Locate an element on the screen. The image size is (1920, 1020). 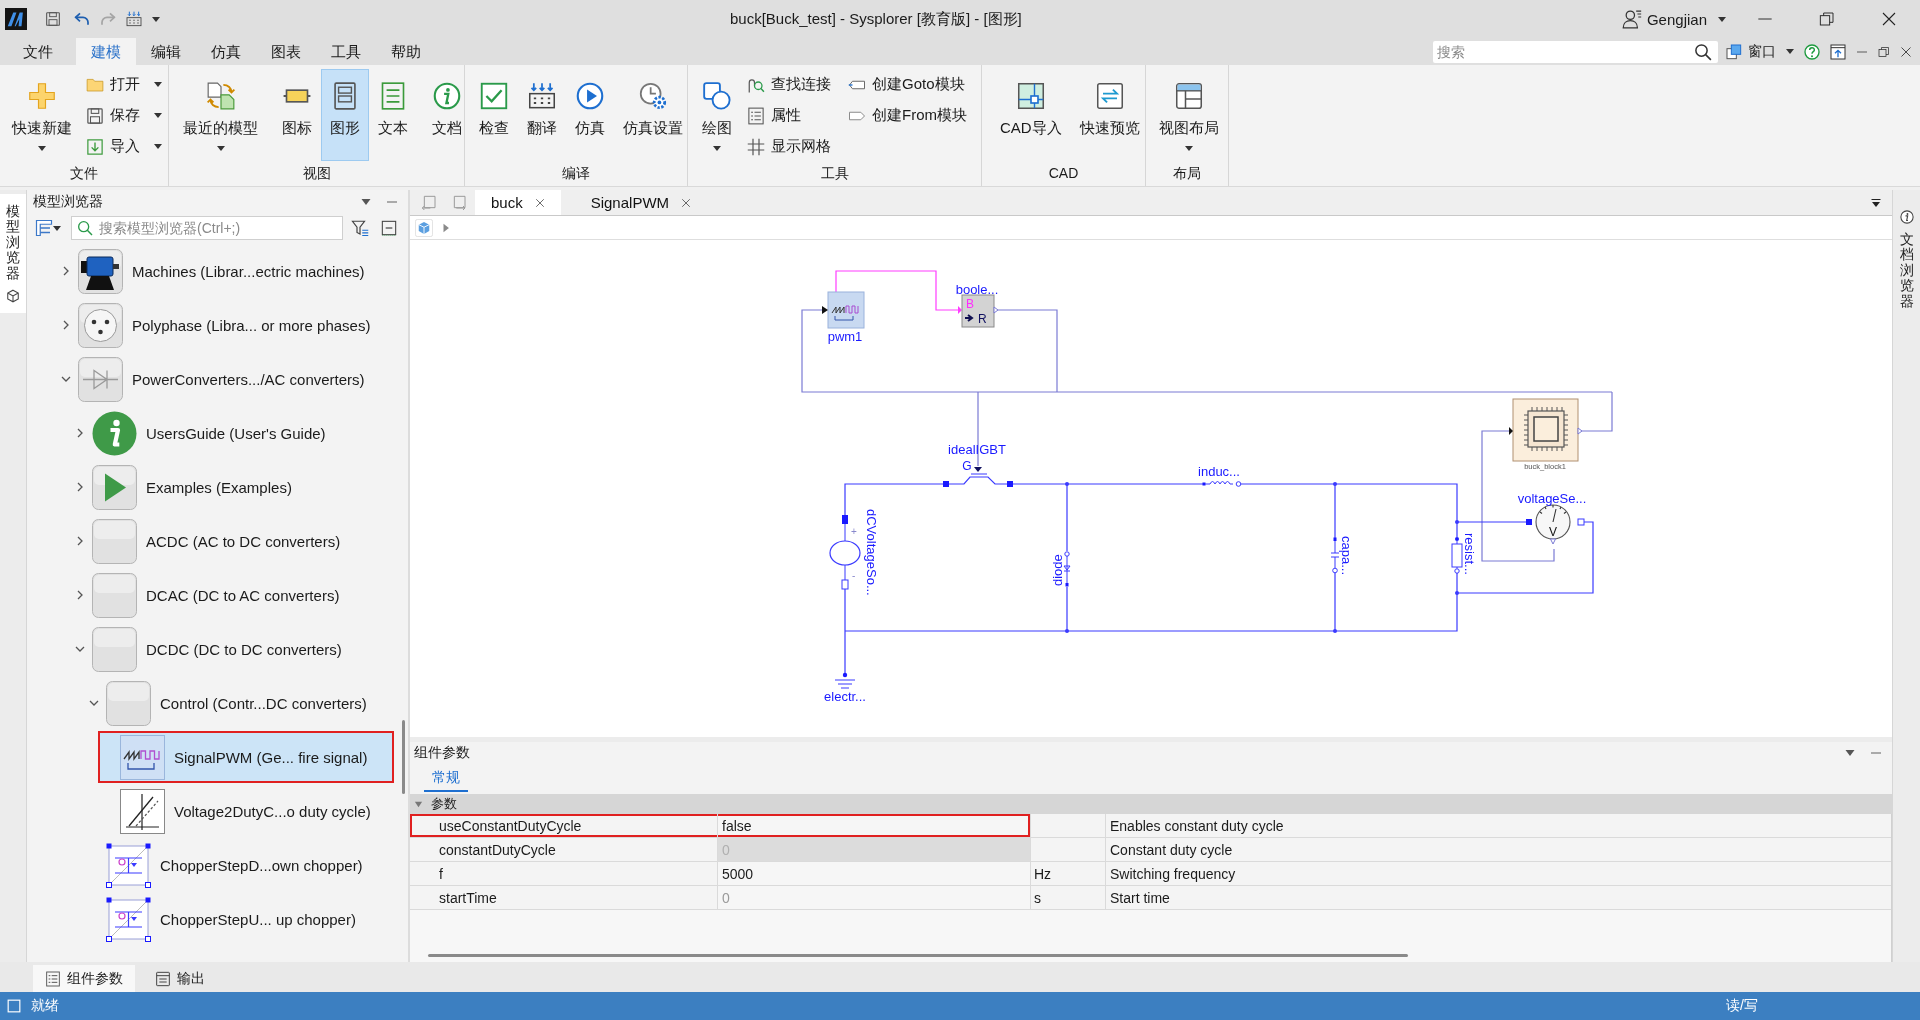
pin-up-icon is located at coordinates (1838, 51).